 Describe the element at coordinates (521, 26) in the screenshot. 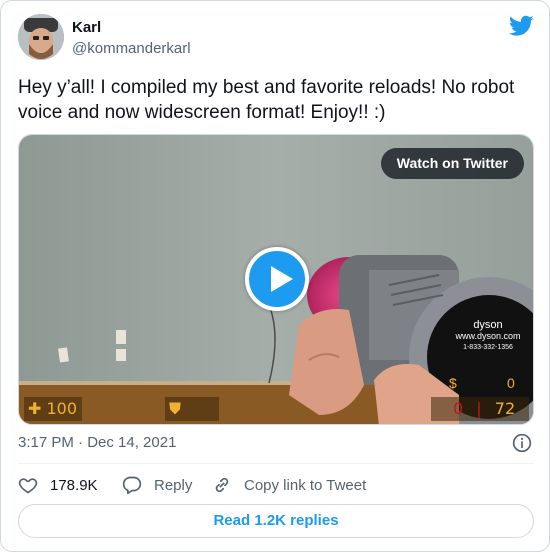

I see `twitter-bird-icon` at that location.